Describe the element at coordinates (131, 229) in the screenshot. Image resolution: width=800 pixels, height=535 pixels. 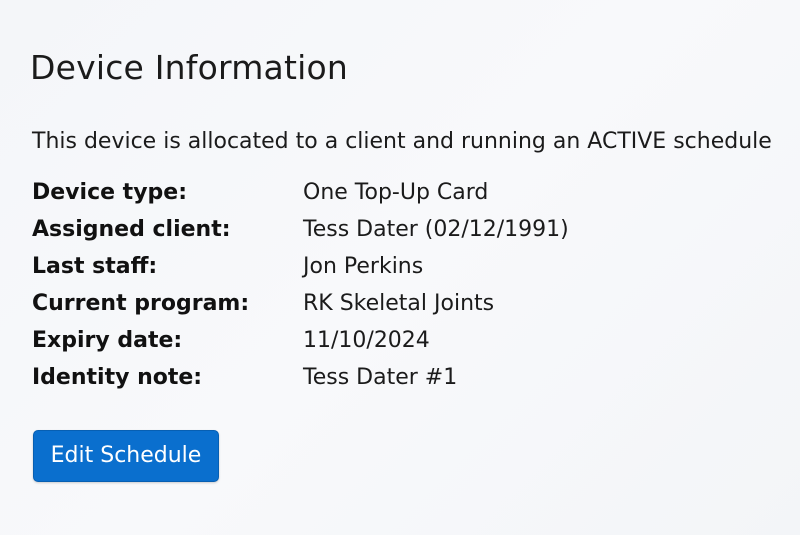
I see `detail-label: Assigned client:` at that location.